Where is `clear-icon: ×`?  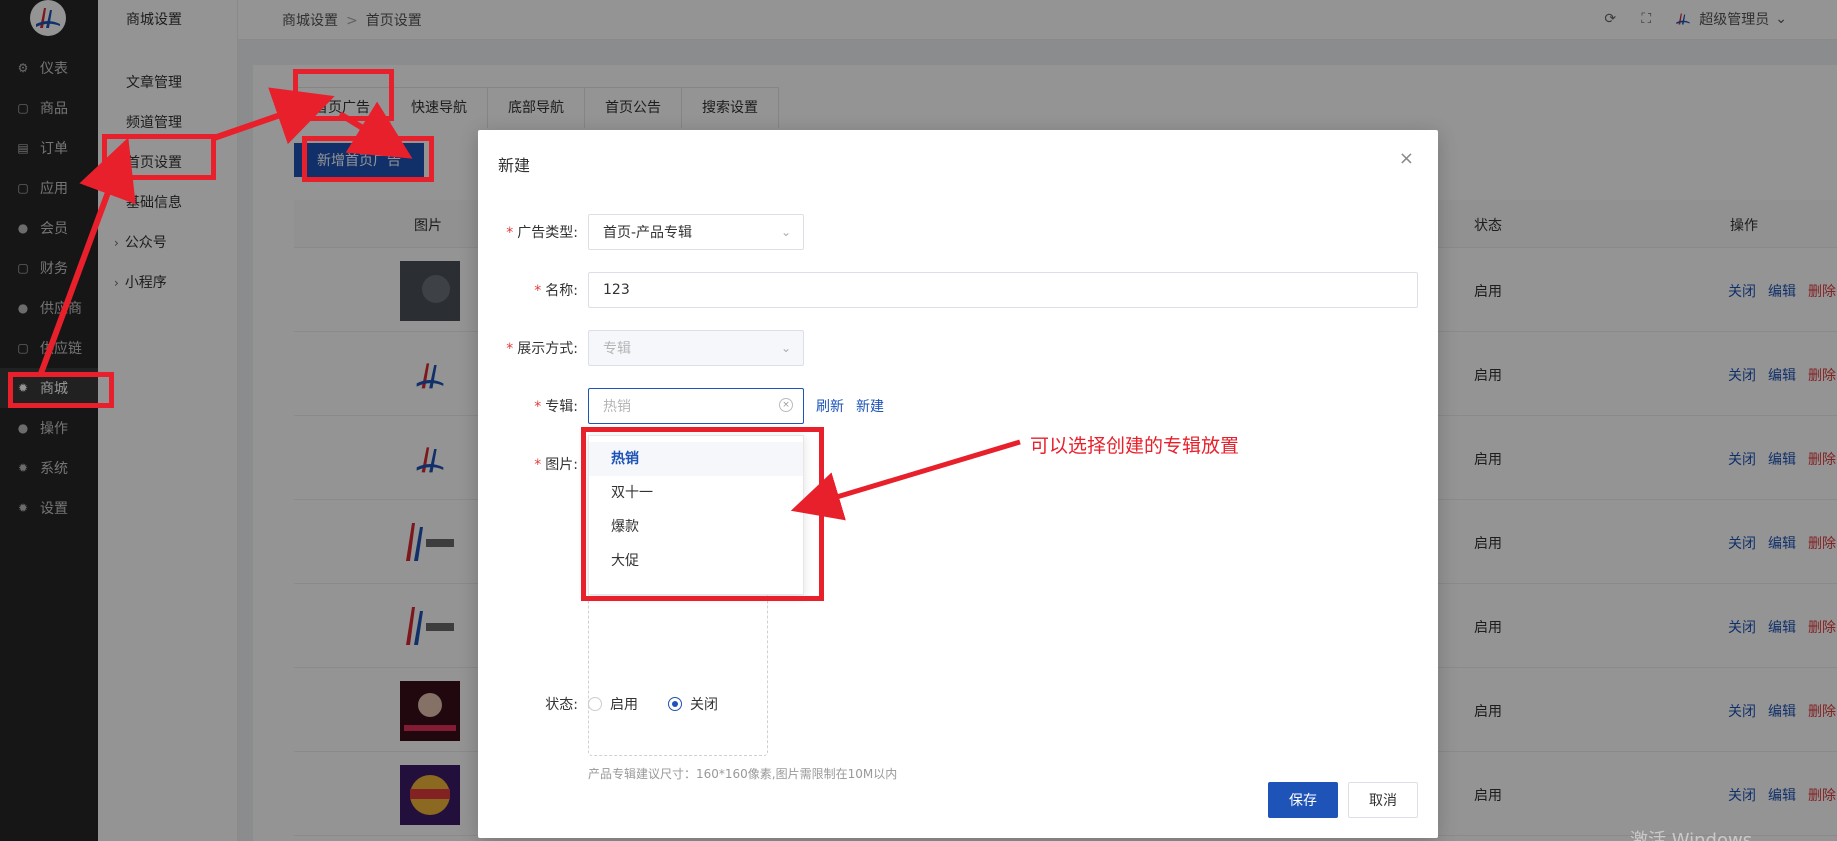
clear-icon: × is located at coordinates (786, 405).